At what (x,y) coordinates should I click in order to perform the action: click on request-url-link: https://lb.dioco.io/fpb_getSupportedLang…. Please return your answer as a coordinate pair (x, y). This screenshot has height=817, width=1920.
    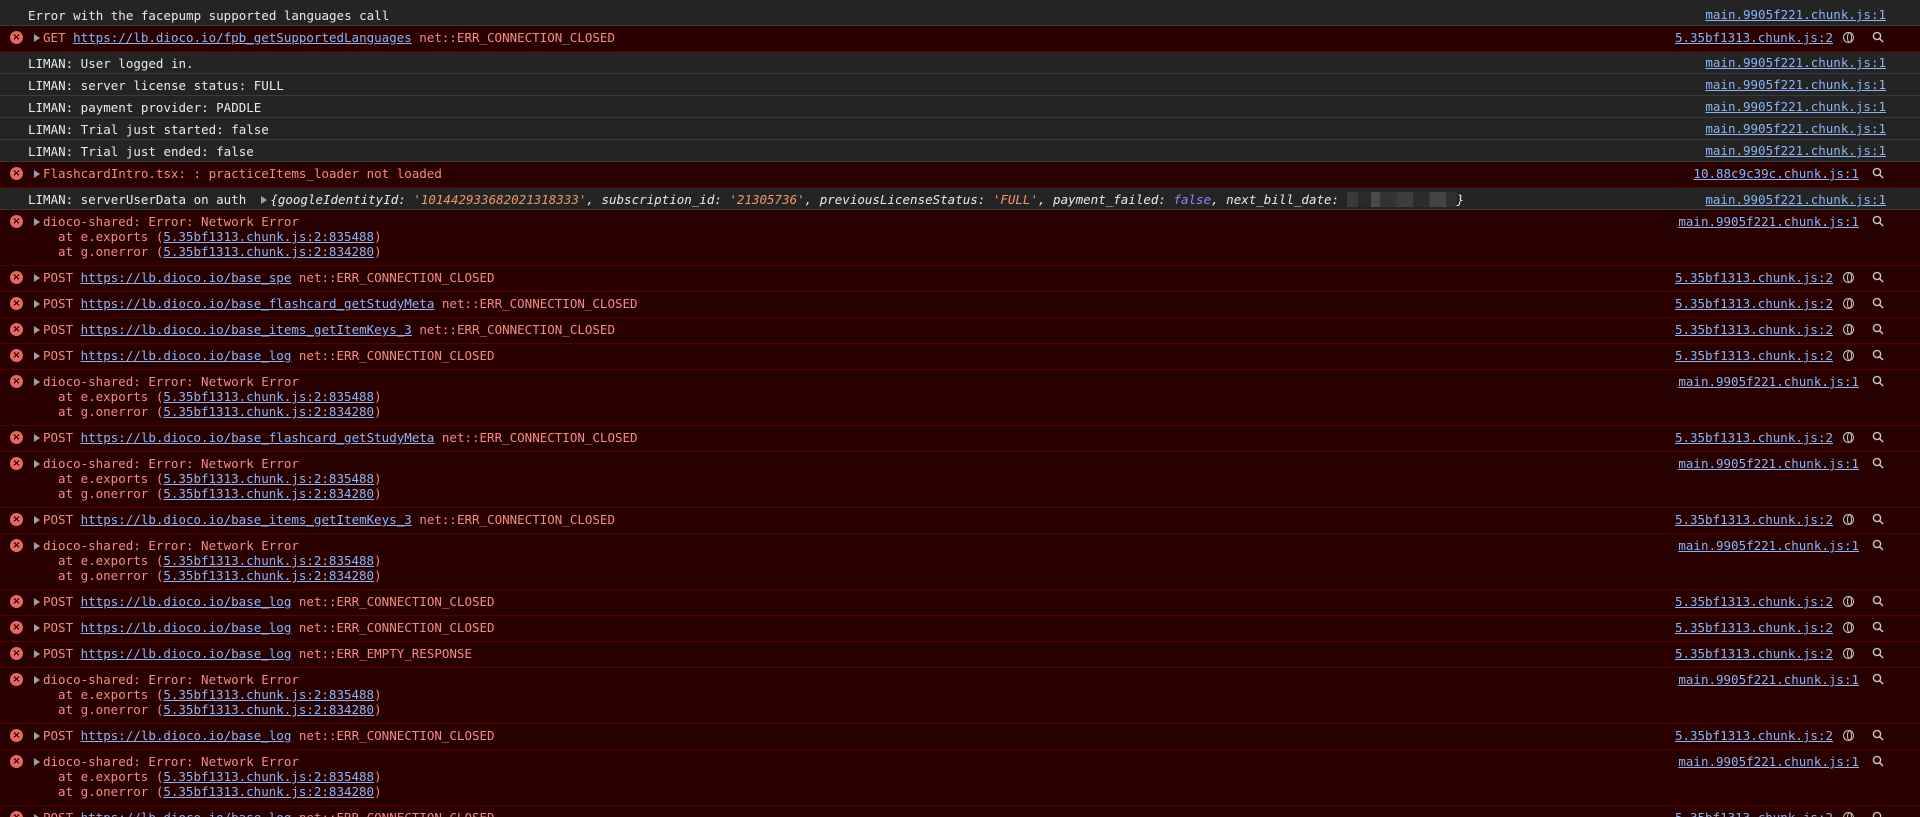
    Looking at the image, I should click on (242, 37).